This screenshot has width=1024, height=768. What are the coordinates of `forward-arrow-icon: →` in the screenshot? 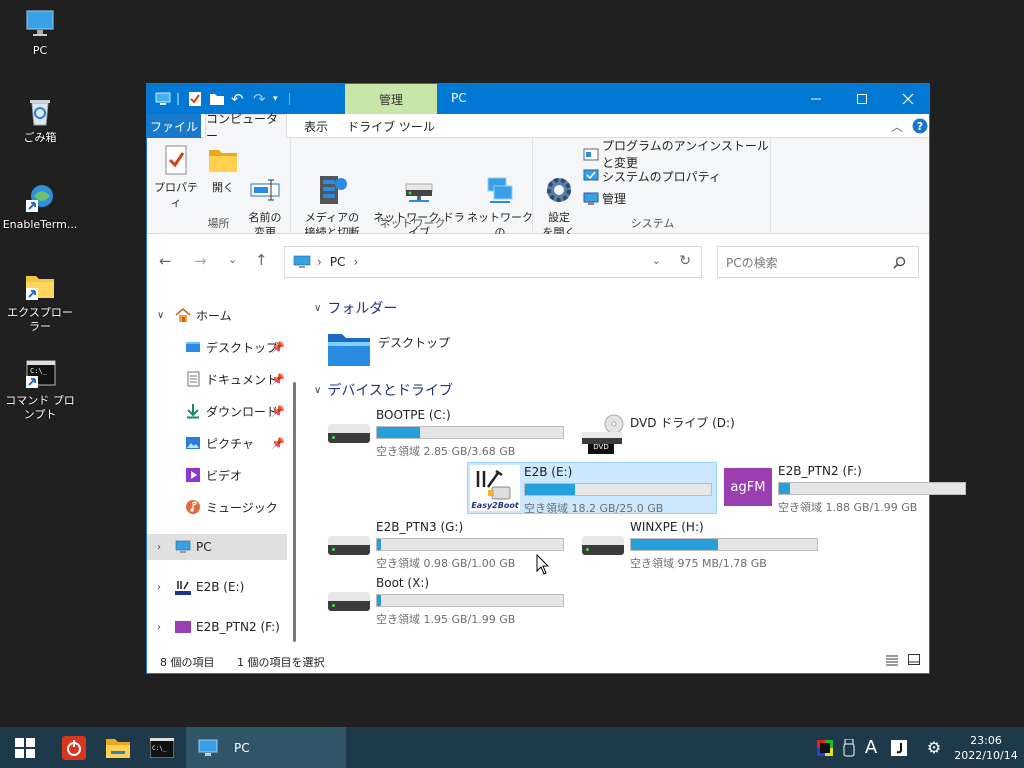 It's located at (200, 261).